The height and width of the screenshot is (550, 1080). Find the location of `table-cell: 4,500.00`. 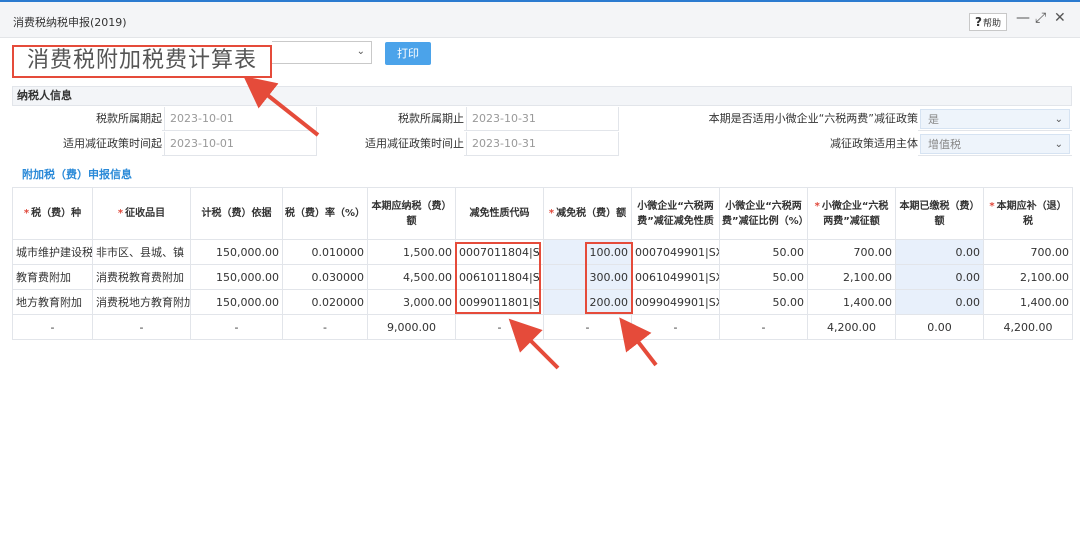

table-cell: 4,500.00 is located at coordinates (411, 277).